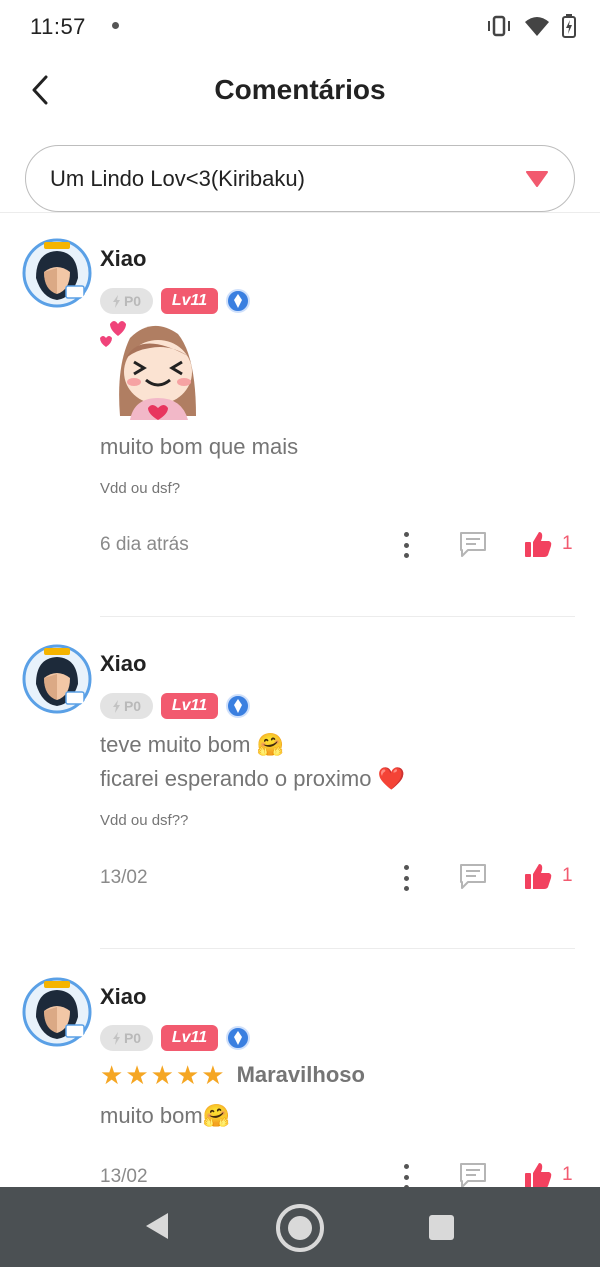 The width and height of the screenshot is (600, 1267). I want to click on comment-text-line: teve muito bom 🤗, so click(192, 744).